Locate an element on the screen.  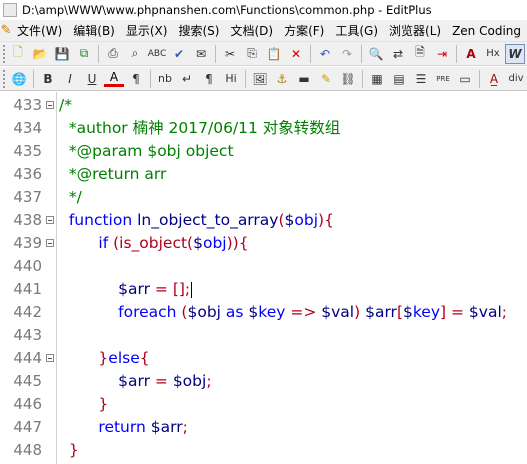
paragraph-icon: ¶ is located at coordinates (136, 79).